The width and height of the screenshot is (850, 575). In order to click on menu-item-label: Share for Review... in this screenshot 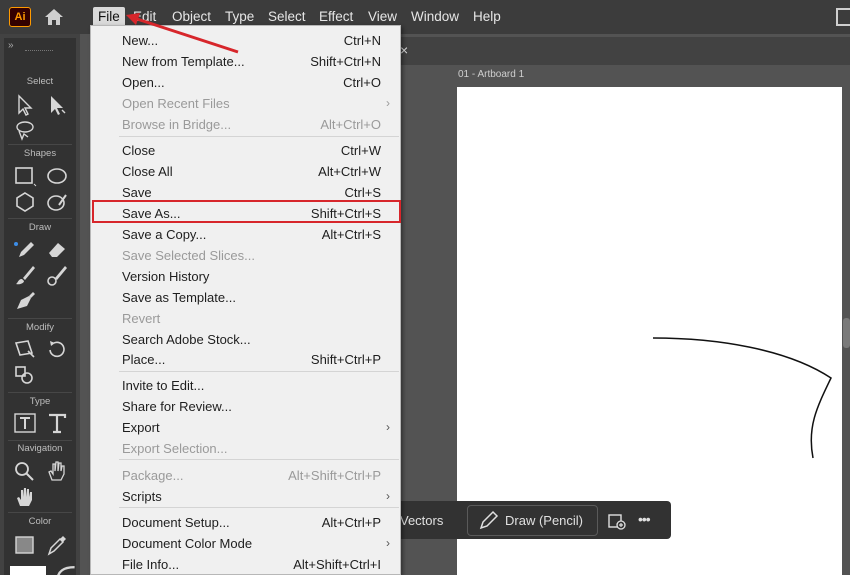, I will do `click(177, 406)`.